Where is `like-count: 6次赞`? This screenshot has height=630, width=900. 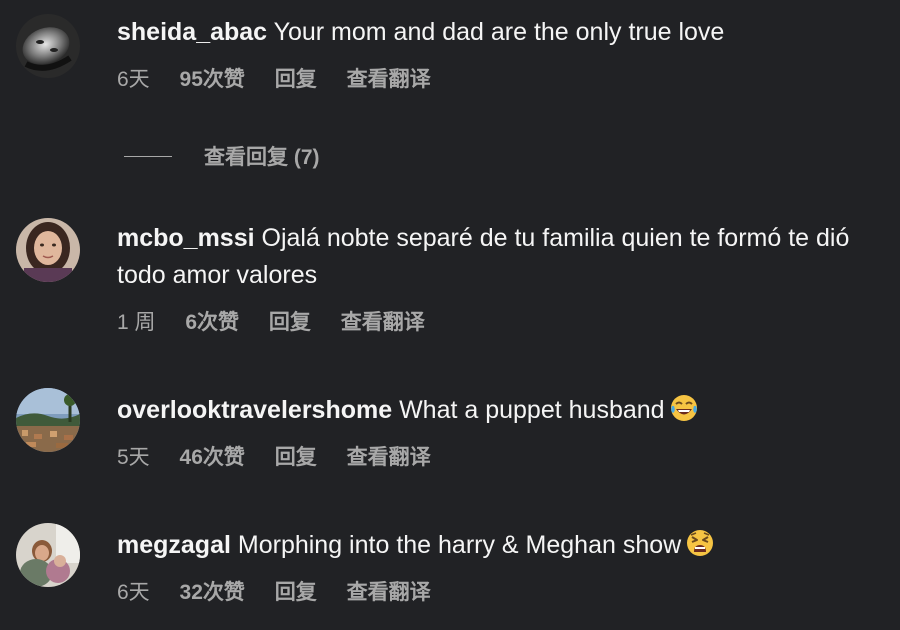 like-count: 6次赞 is located at coordinates (212, 322).